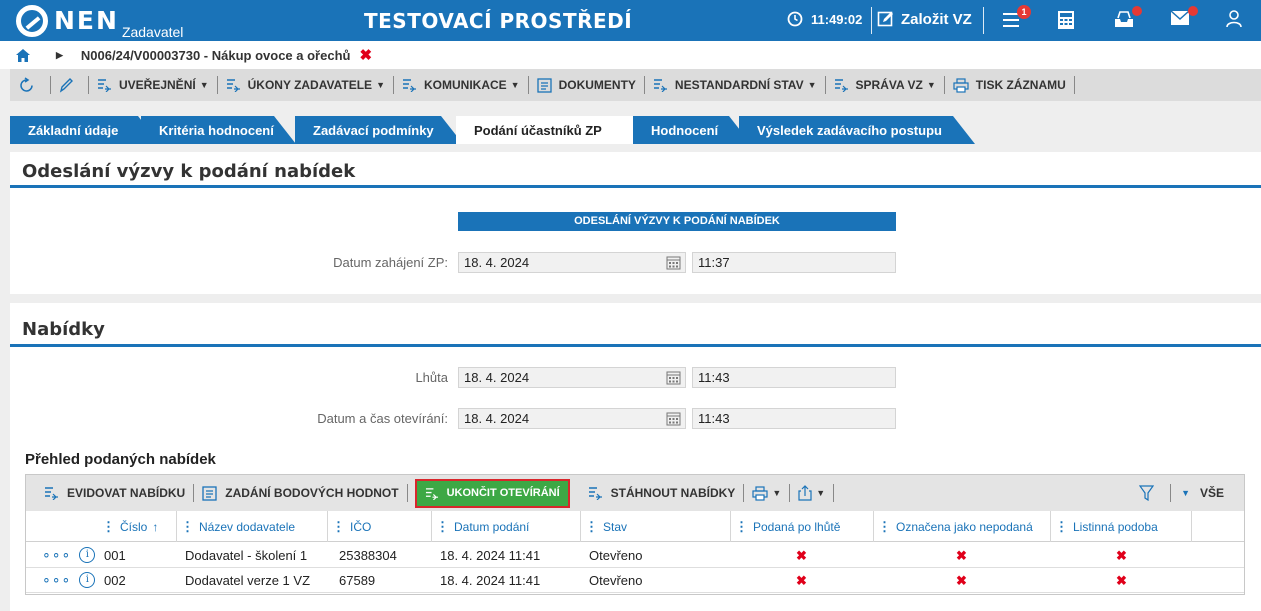  Describe the element at coordinates (655, 526) in the screenshot. I see `column-header-state: ⋮ Stav` at that location.